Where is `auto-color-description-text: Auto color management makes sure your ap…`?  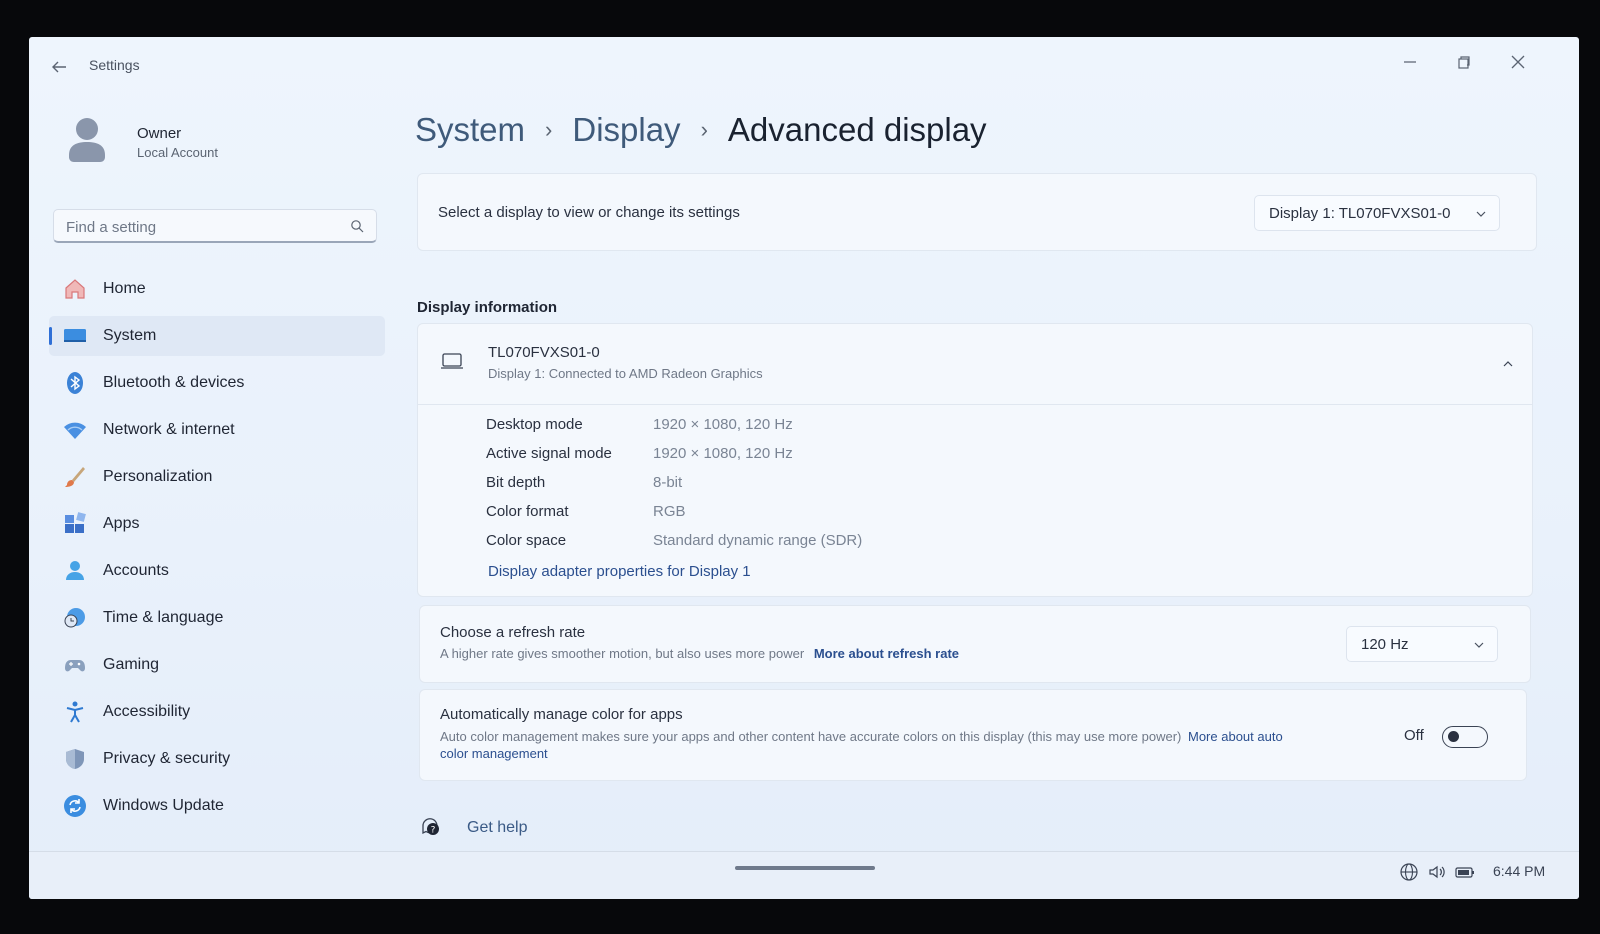
auto-color-description-text: Auto color management makes sure your ap… is located at coordinates (811, 736).